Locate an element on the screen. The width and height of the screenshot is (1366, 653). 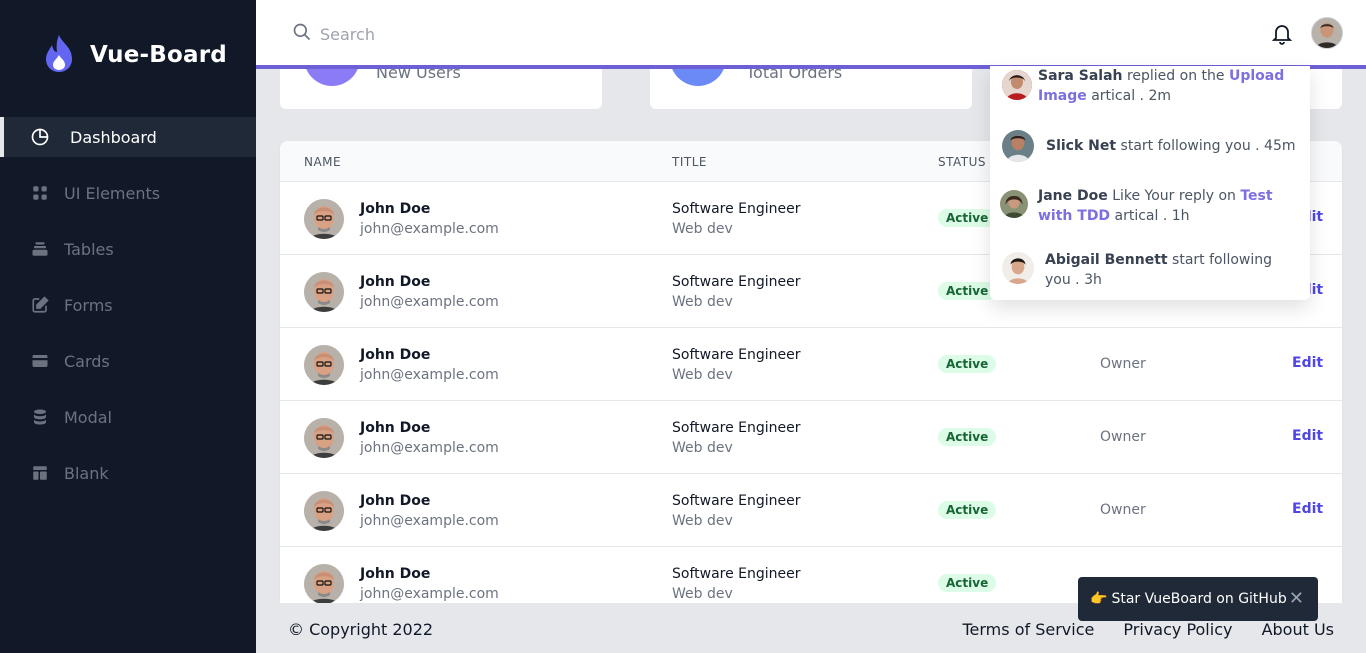
sidebar-item-blank: Blank is located at coordinates (128, 473).